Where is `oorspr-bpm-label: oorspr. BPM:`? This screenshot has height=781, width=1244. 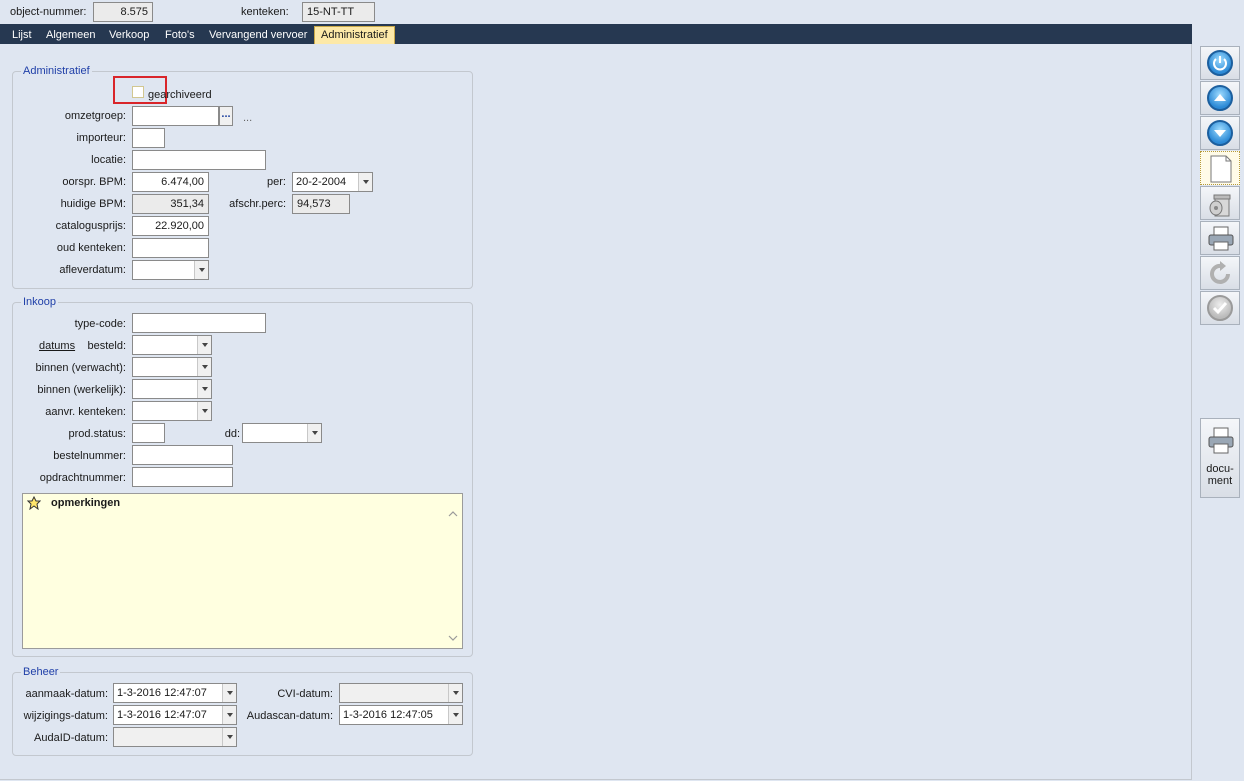 oorspr-bpm-label: oorspr. BPM: is located at coordinates (94, 182).